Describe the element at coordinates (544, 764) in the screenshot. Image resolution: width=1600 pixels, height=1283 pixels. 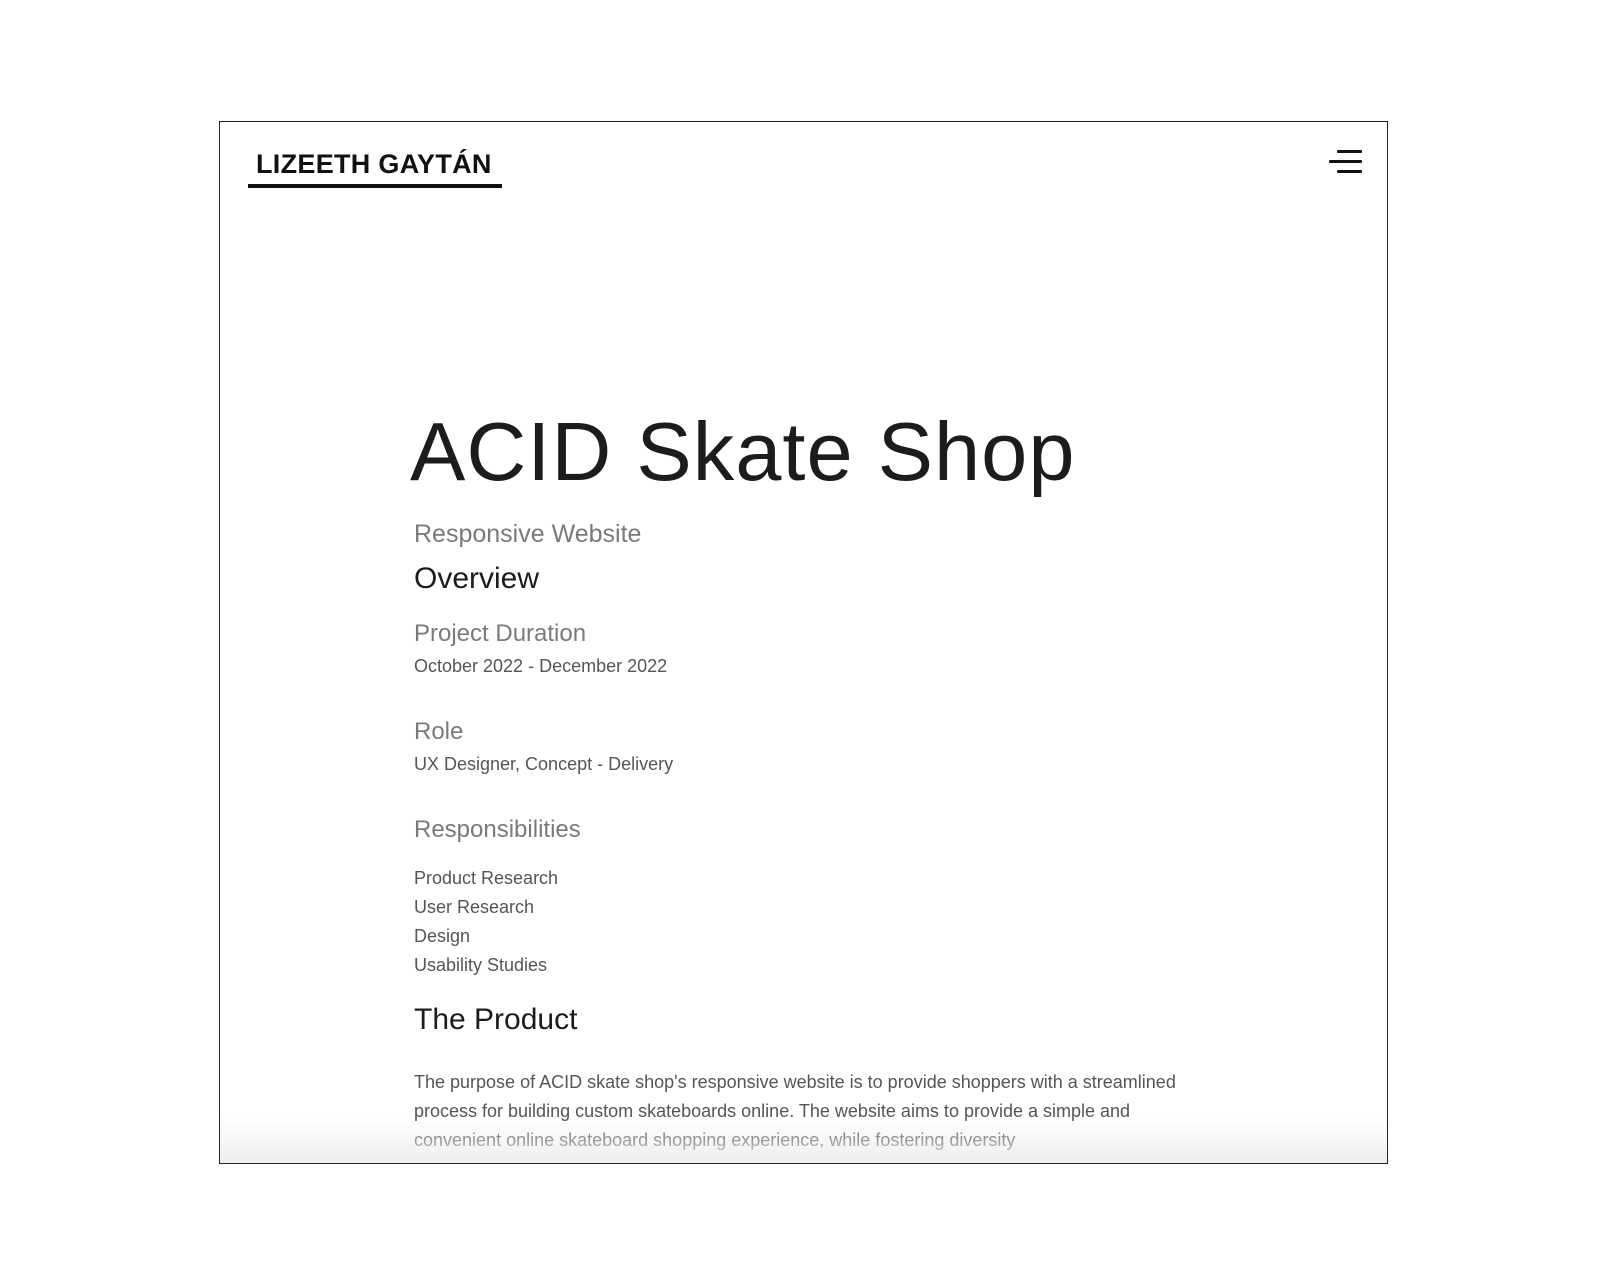
I see `role-value: UX Designer, Concept - Delivery` at that location.